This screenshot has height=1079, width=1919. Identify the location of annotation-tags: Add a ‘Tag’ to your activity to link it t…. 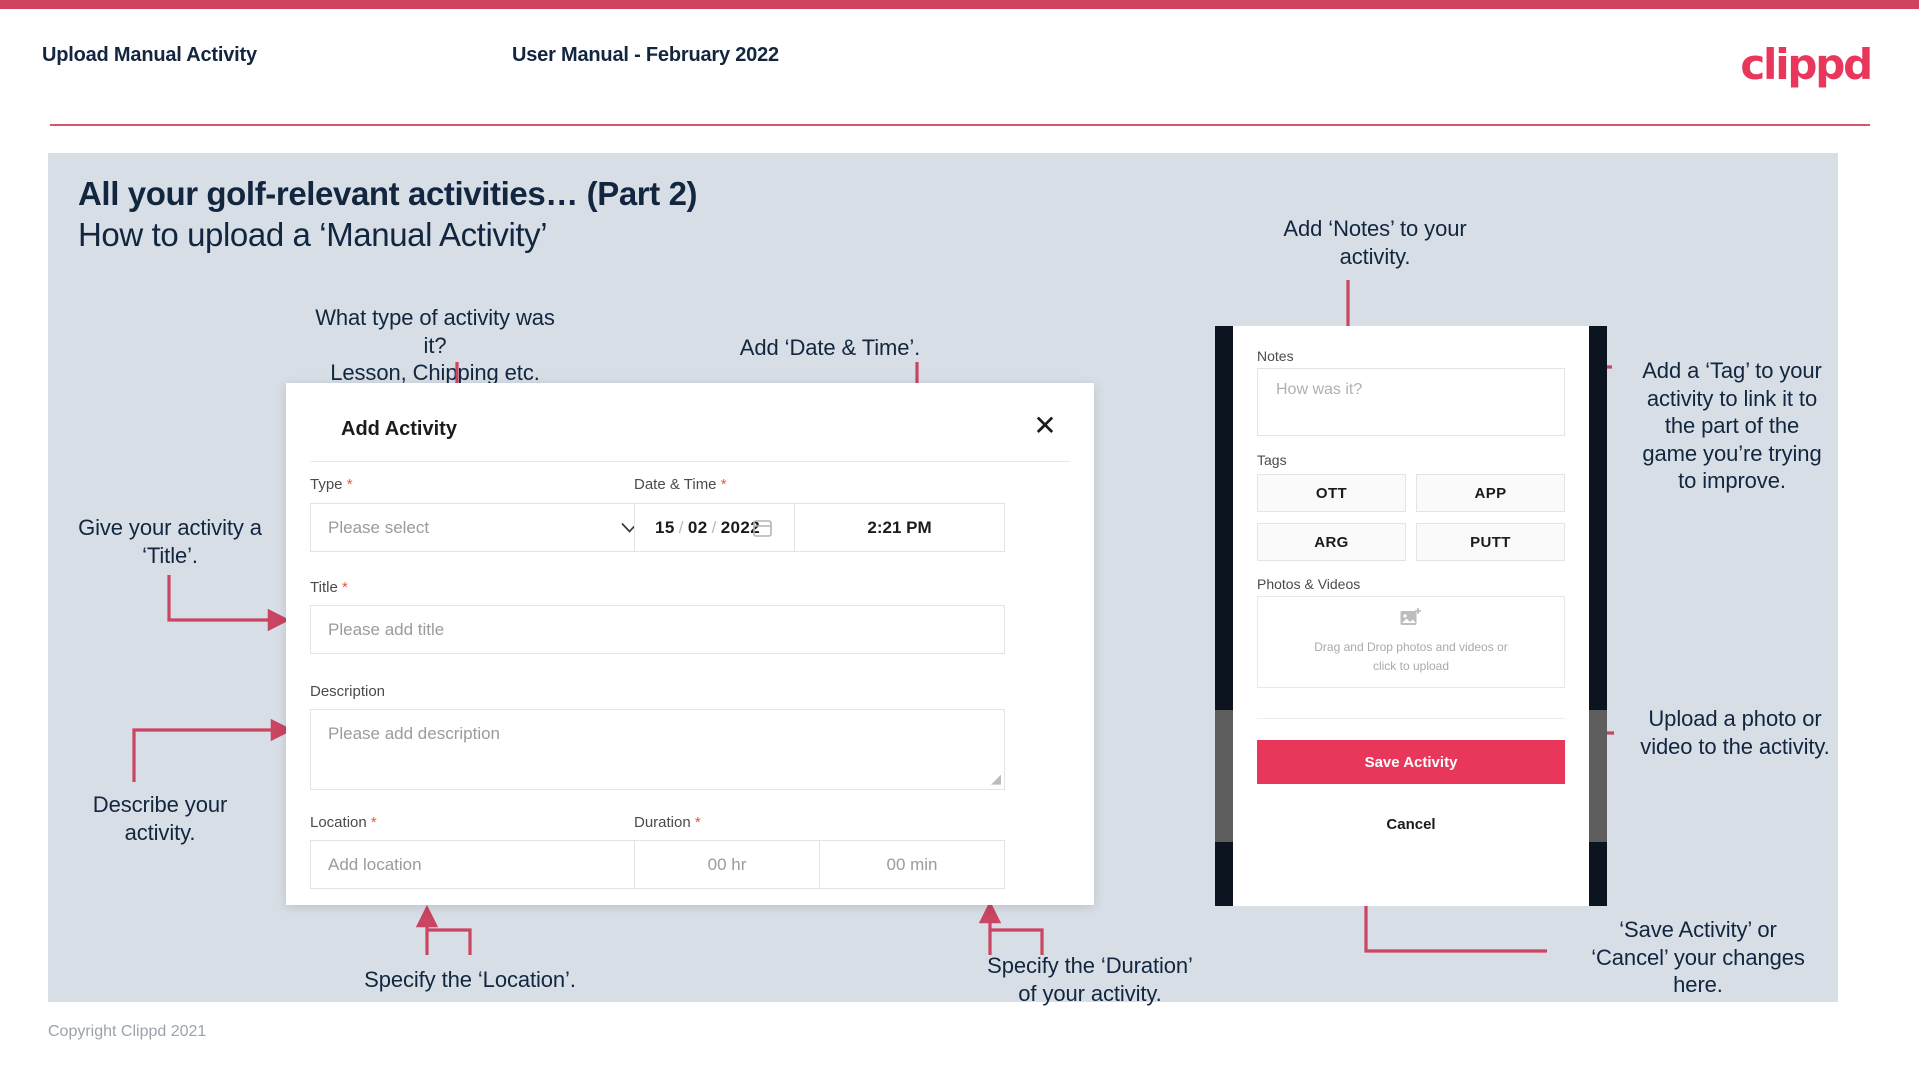
(1732, 425).